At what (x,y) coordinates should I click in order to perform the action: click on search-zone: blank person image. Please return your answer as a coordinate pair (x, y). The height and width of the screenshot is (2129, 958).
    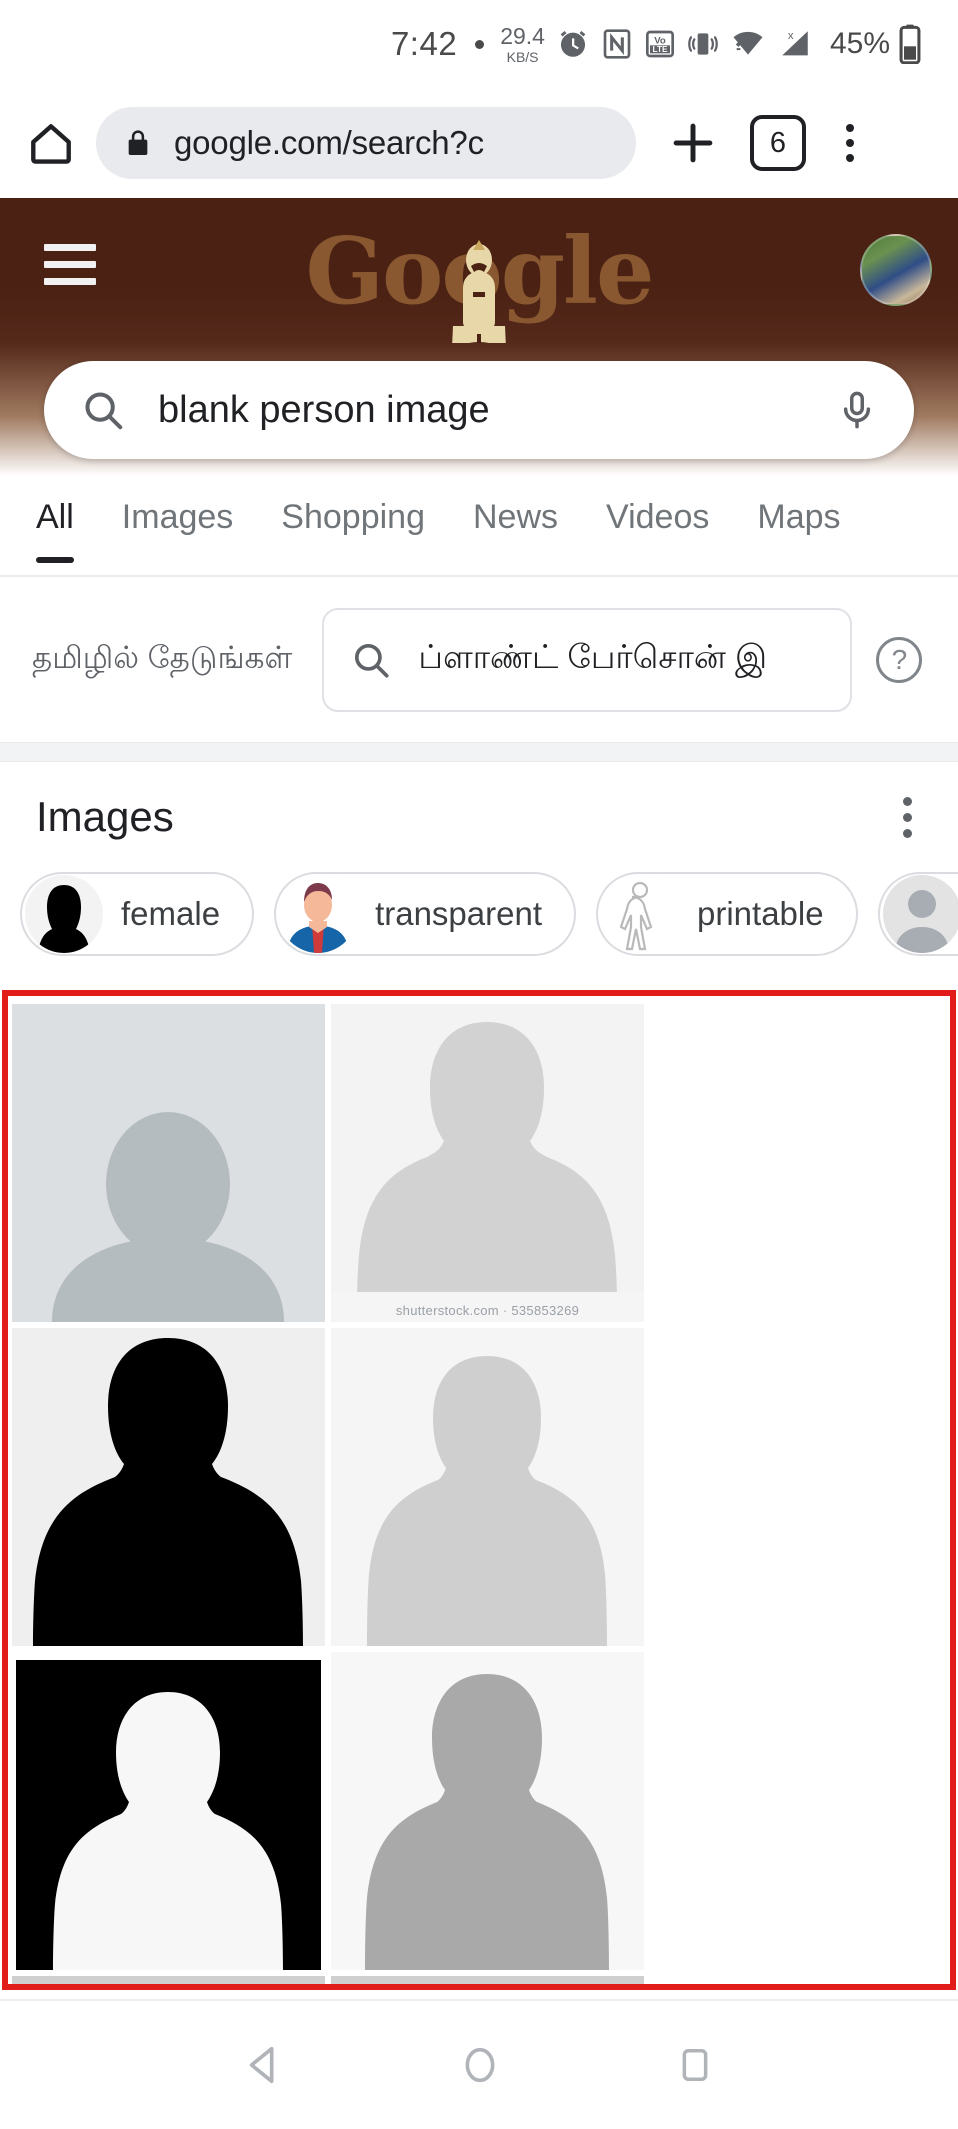
    Looking at the image, I should click on (479, 409).